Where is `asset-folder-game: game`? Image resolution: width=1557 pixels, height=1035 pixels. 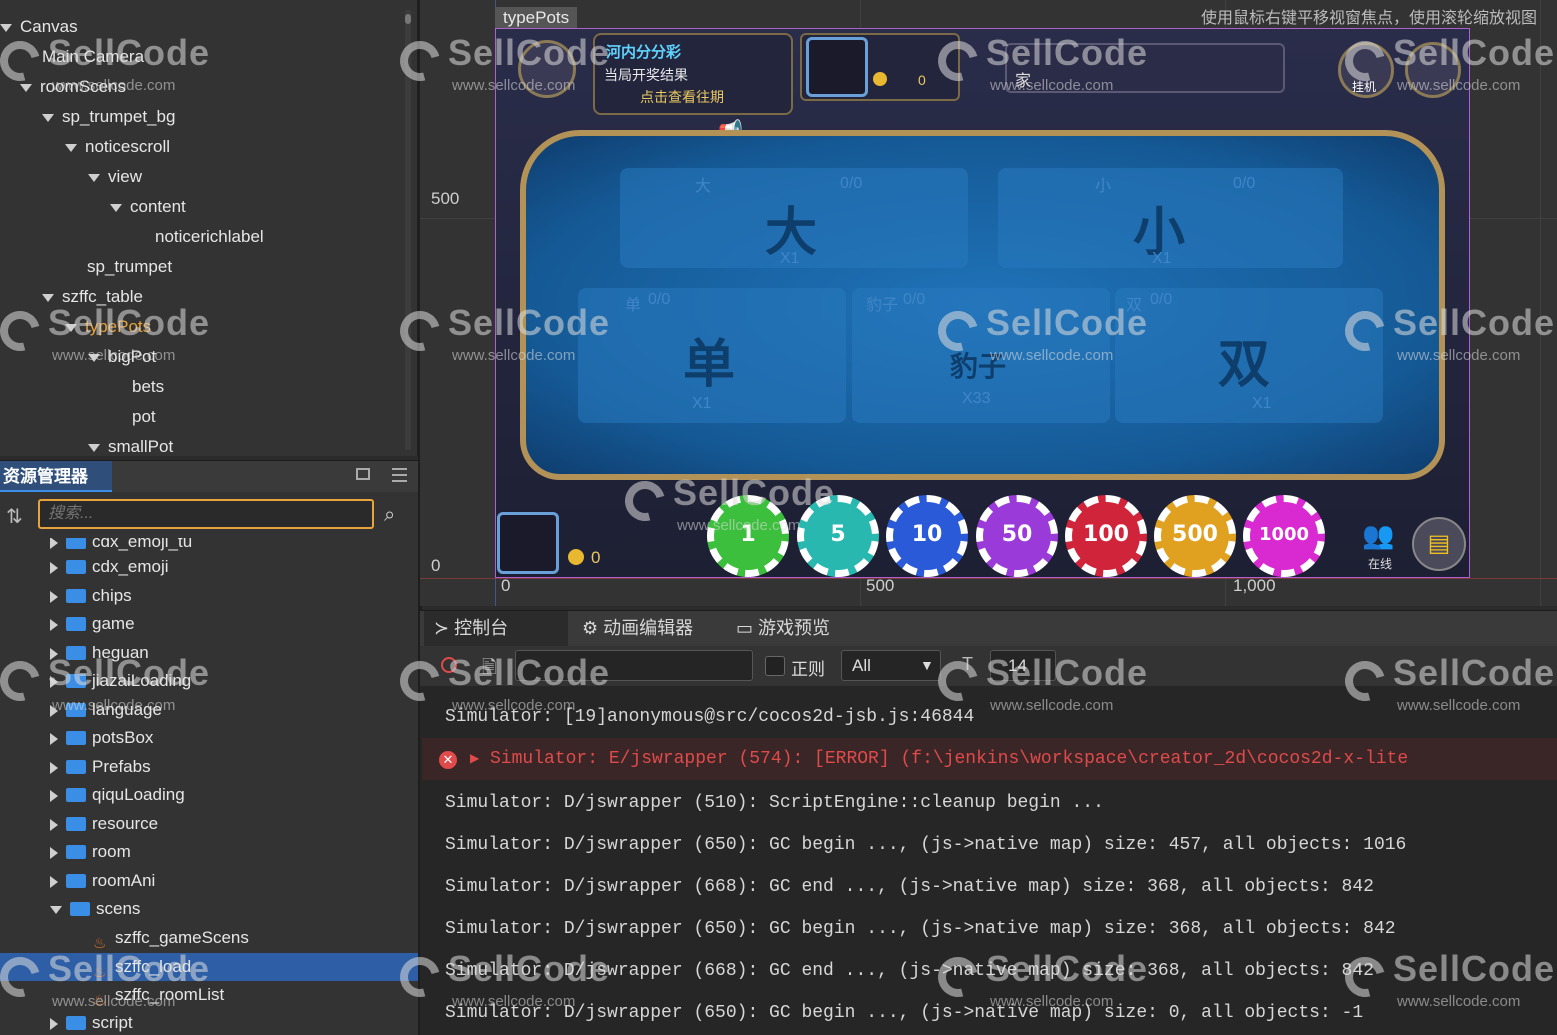 asset-folder-game: game is located at coordinates (209, 624).